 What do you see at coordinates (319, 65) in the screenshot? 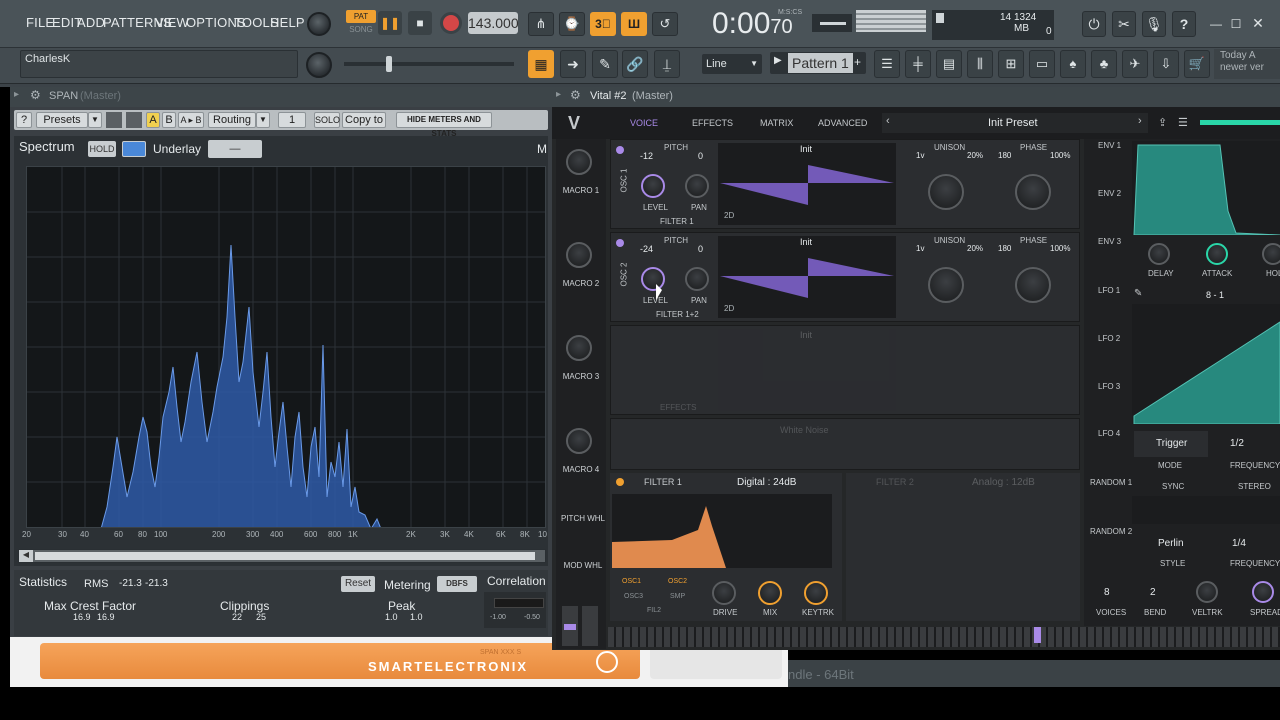
I see `tempo-knob` at bounding box center [319, 65].